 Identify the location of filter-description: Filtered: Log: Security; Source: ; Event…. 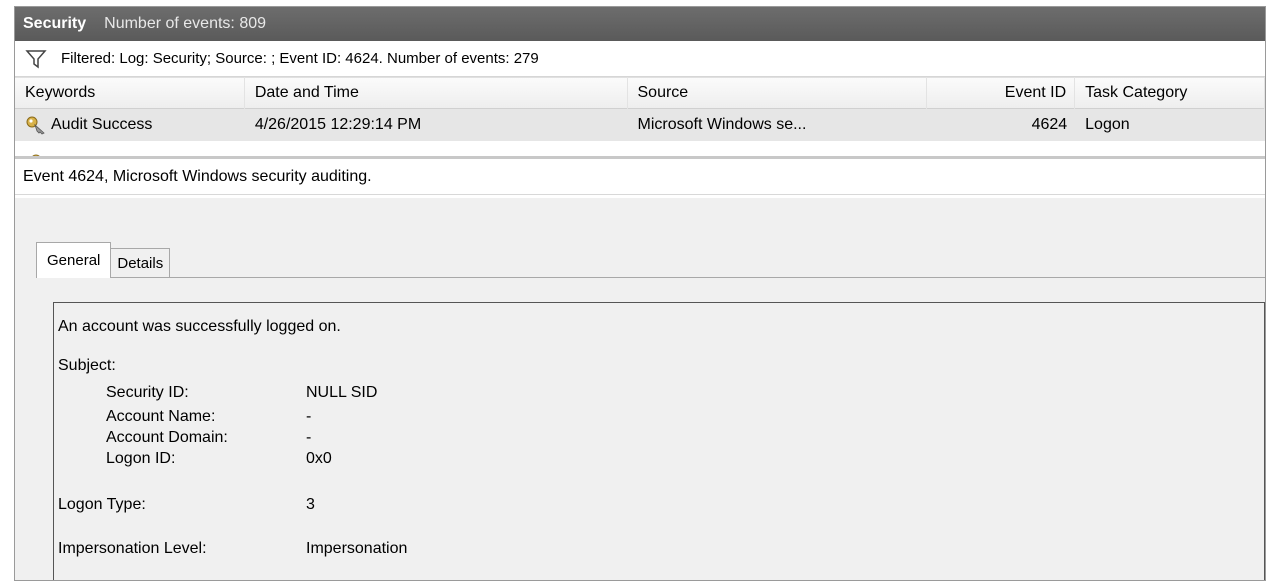
(300, 58).